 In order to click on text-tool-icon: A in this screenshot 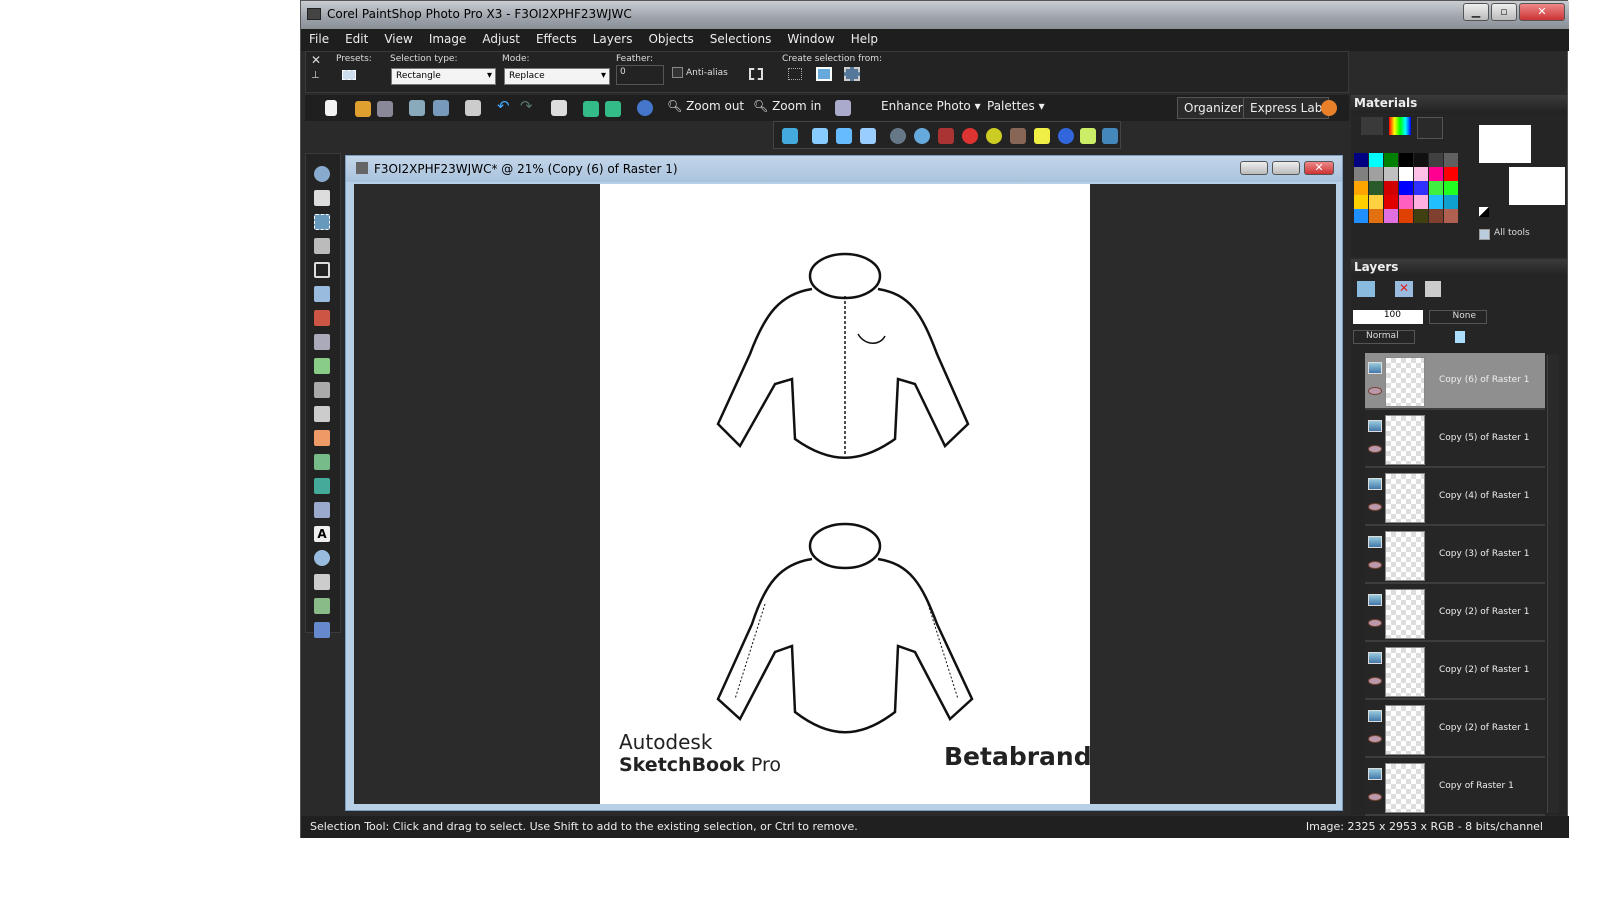, I will do `click(322, 534)`.